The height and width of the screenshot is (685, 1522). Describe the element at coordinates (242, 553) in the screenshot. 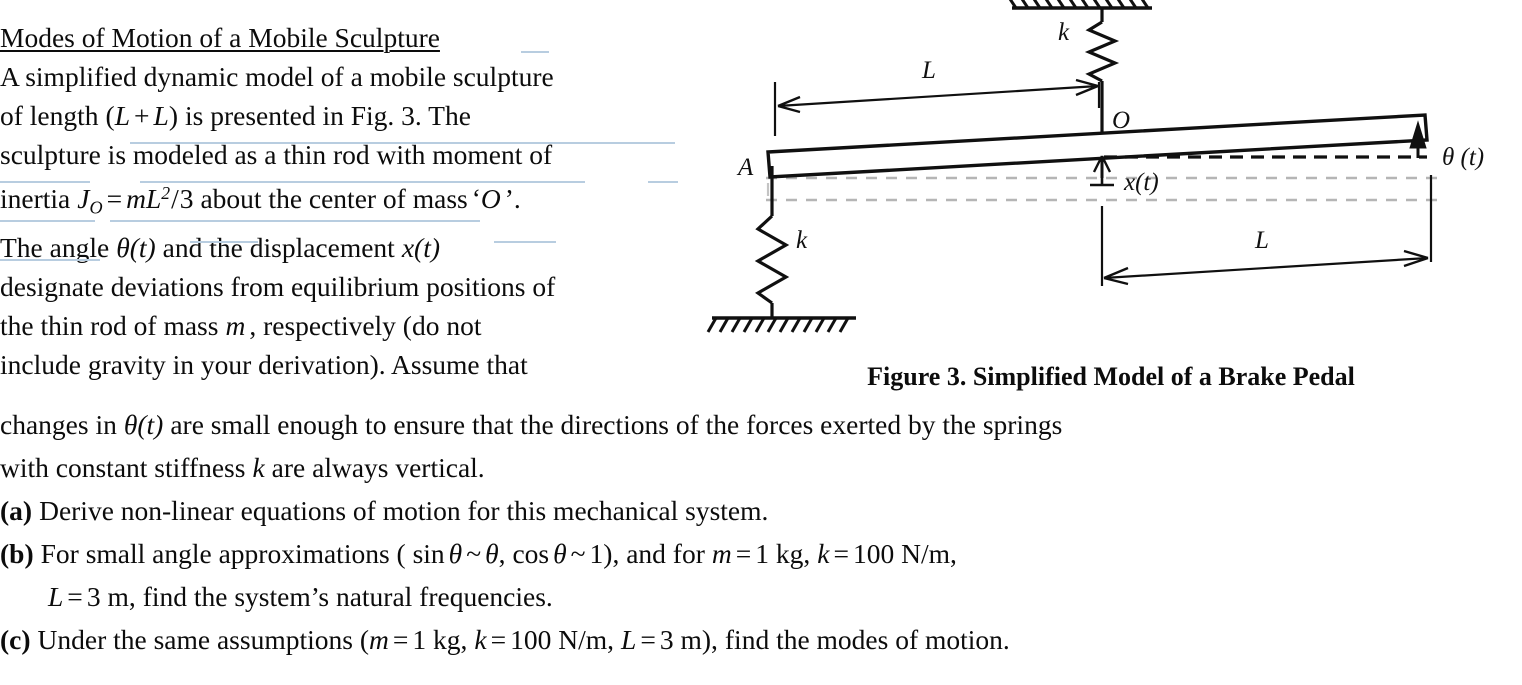

I see `text-run: For small angle approximations ( sin` at that location.